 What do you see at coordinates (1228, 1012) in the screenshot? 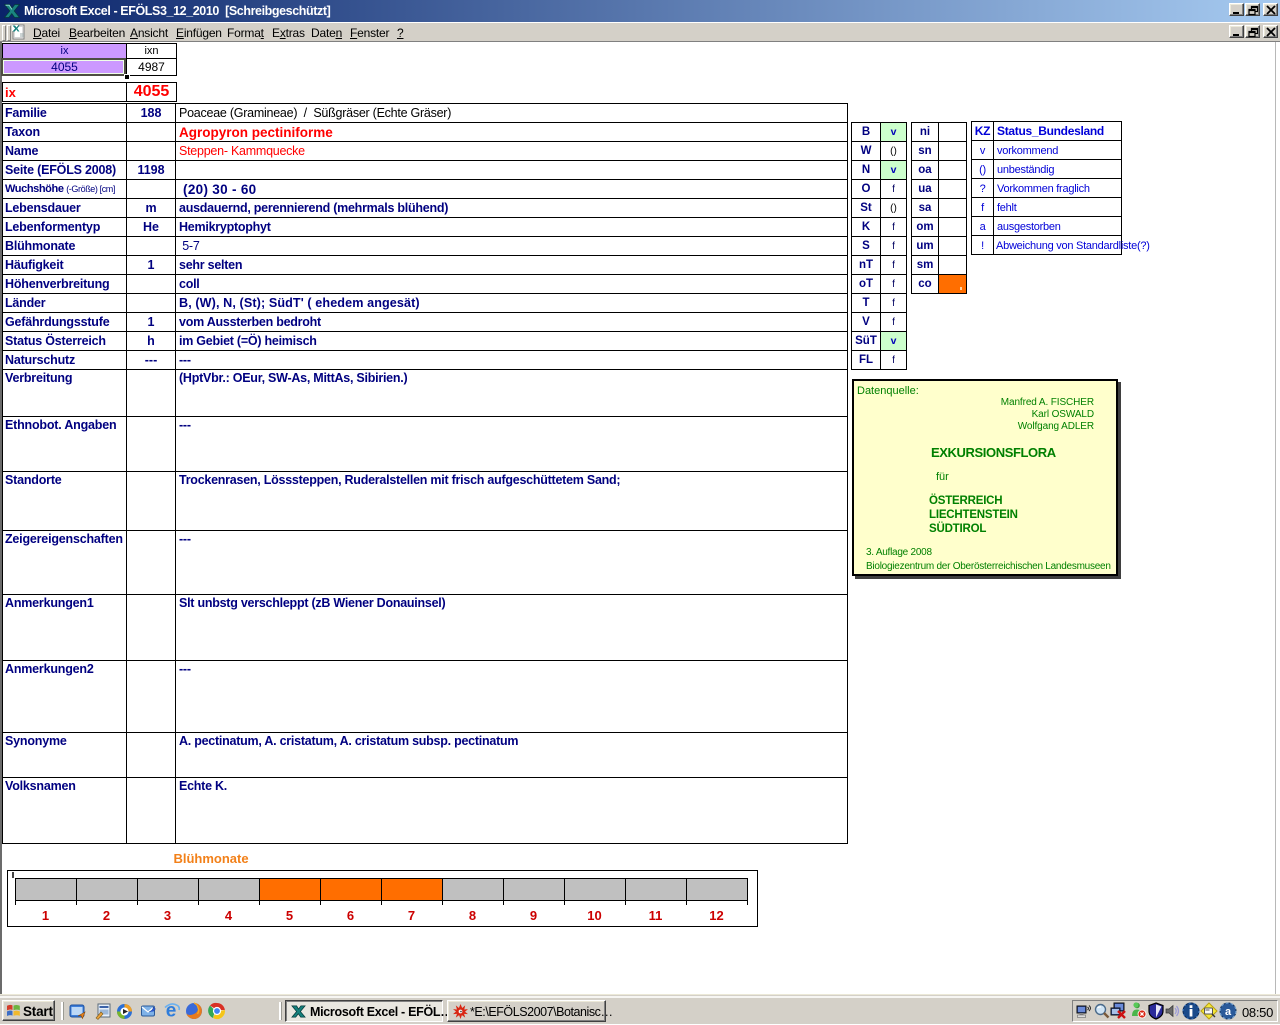
I see `svg-text: a` at bounding box center [1228, 1012].